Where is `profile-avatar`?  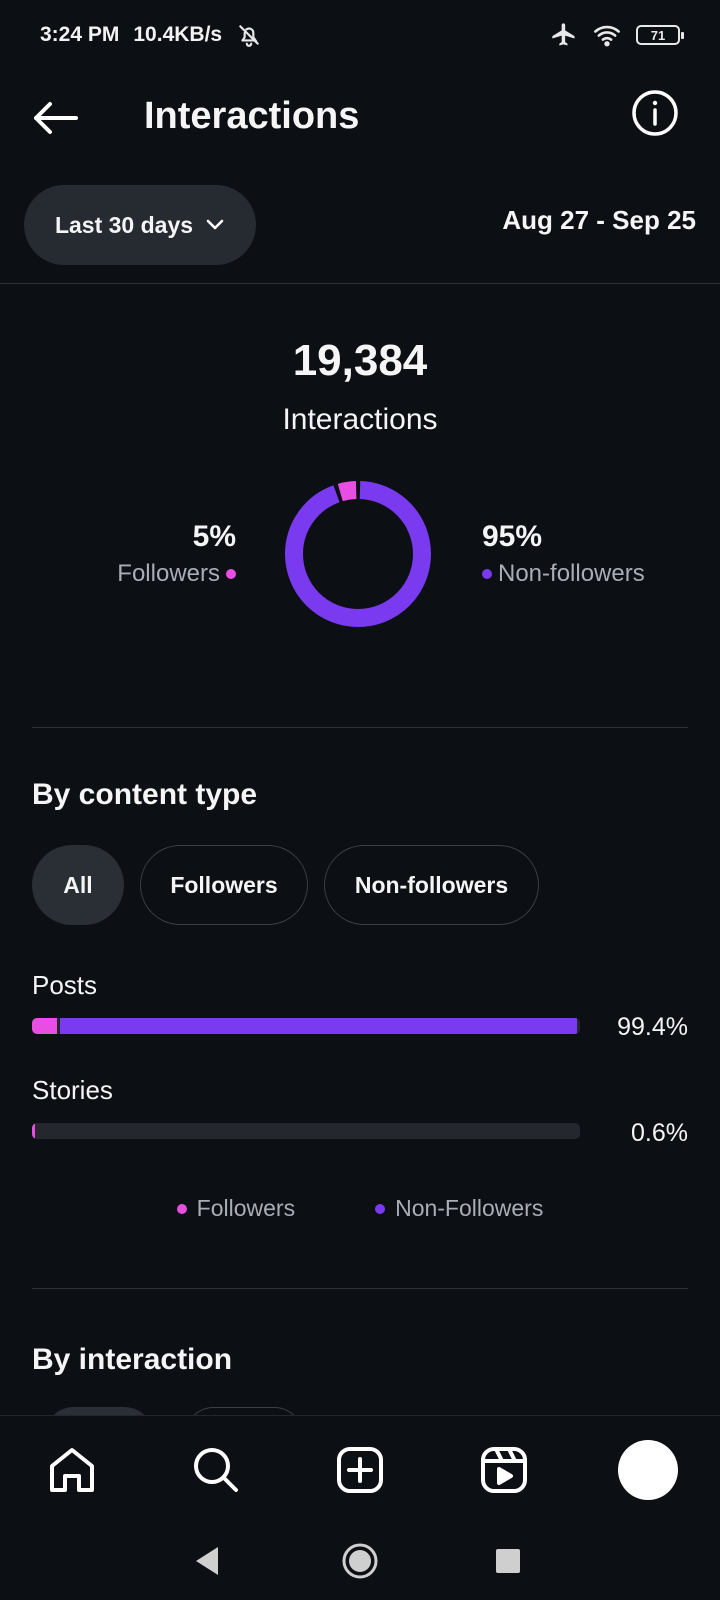
profile-avatar is located at coordinates (648, 1470).